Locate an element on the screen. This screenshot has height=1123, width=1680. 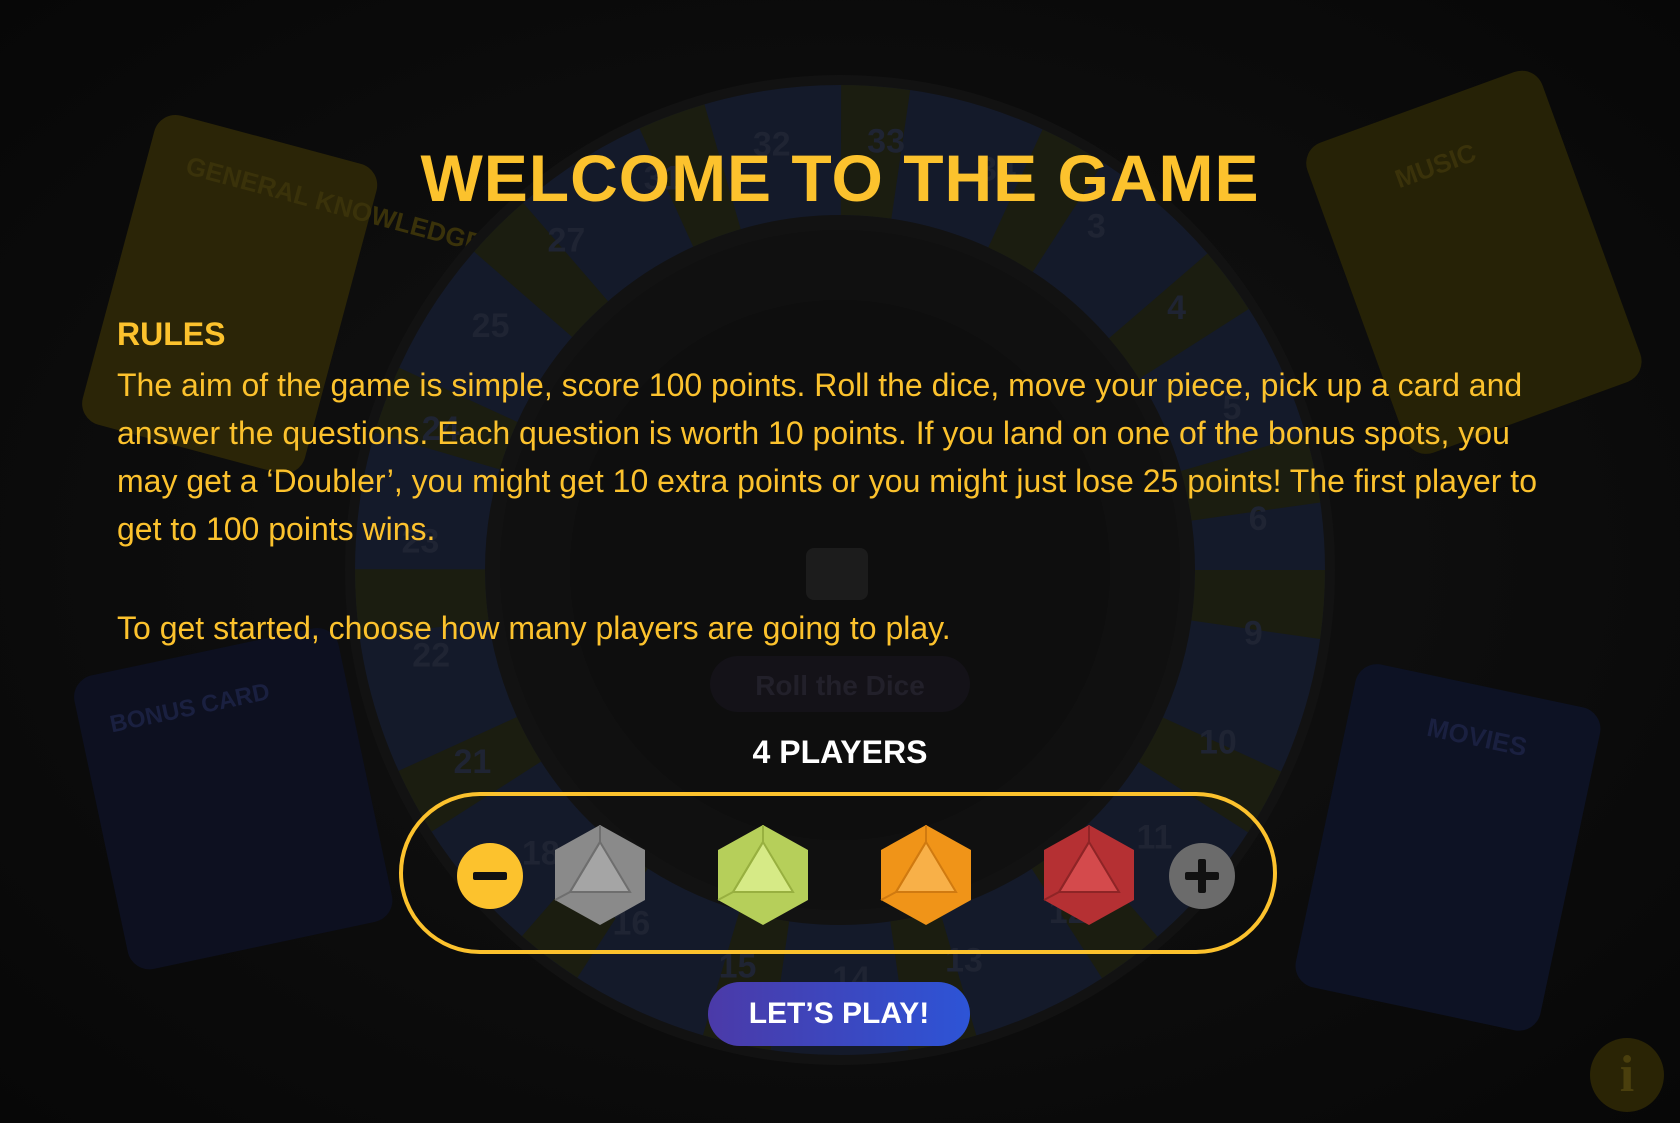
player-selector is located at coordinates (838, 873).